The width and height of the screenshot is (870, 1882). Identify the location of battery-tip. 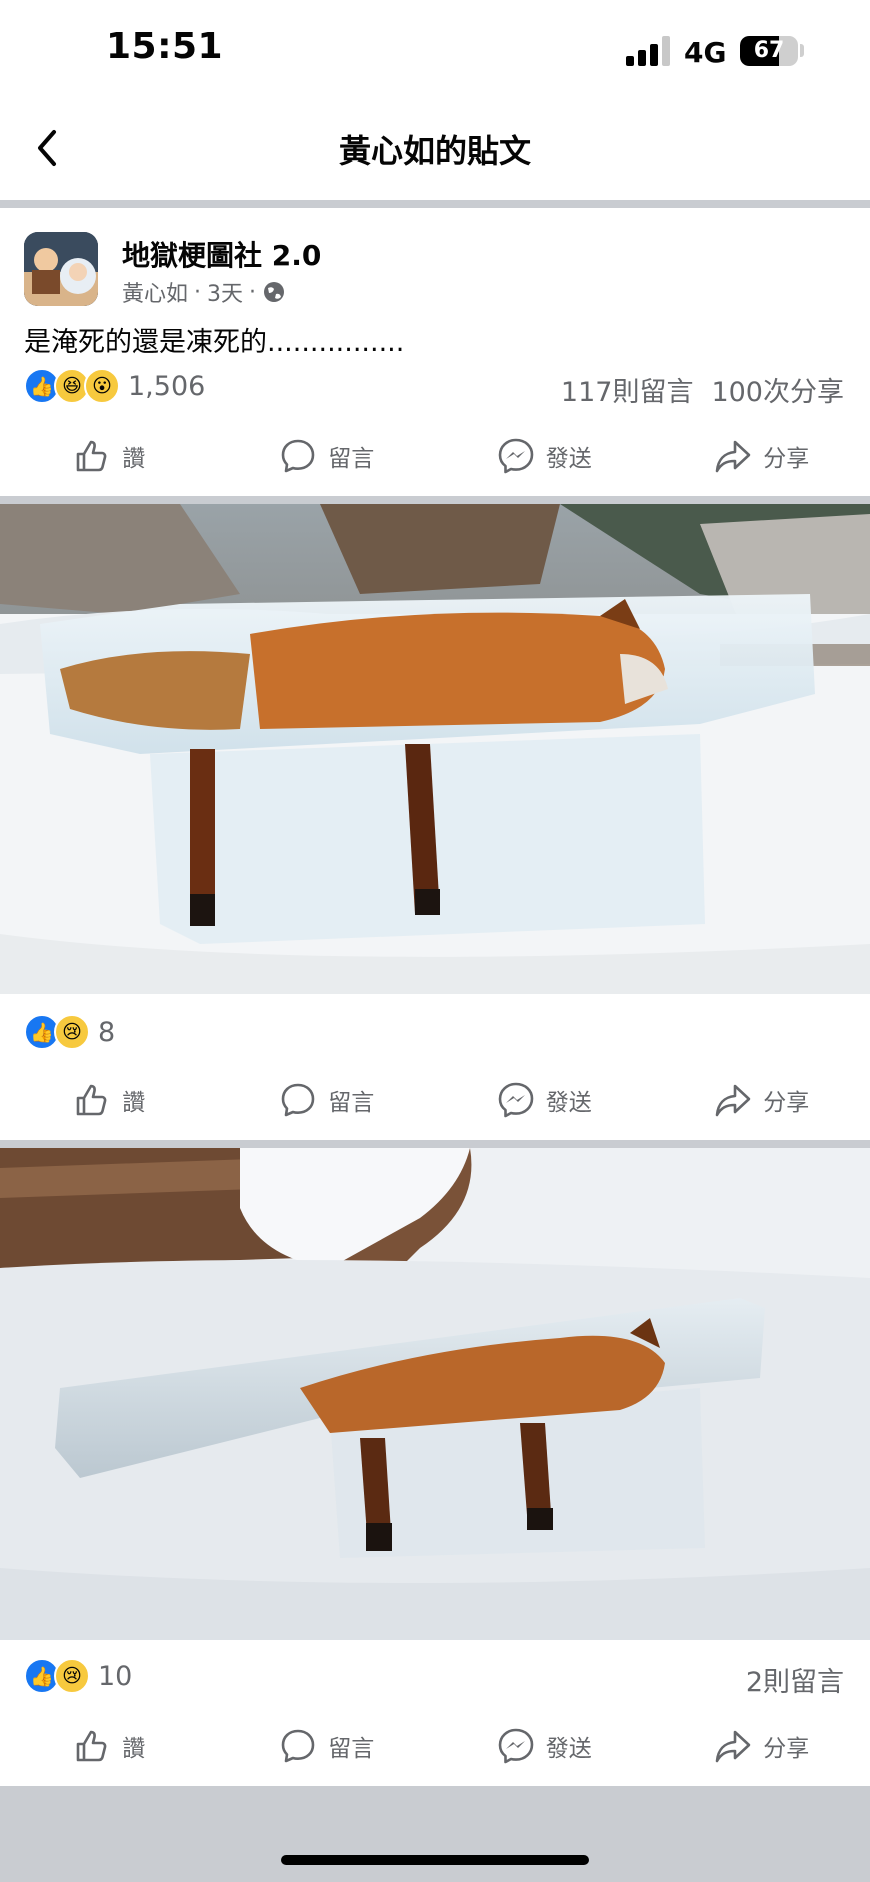
(802, 50).